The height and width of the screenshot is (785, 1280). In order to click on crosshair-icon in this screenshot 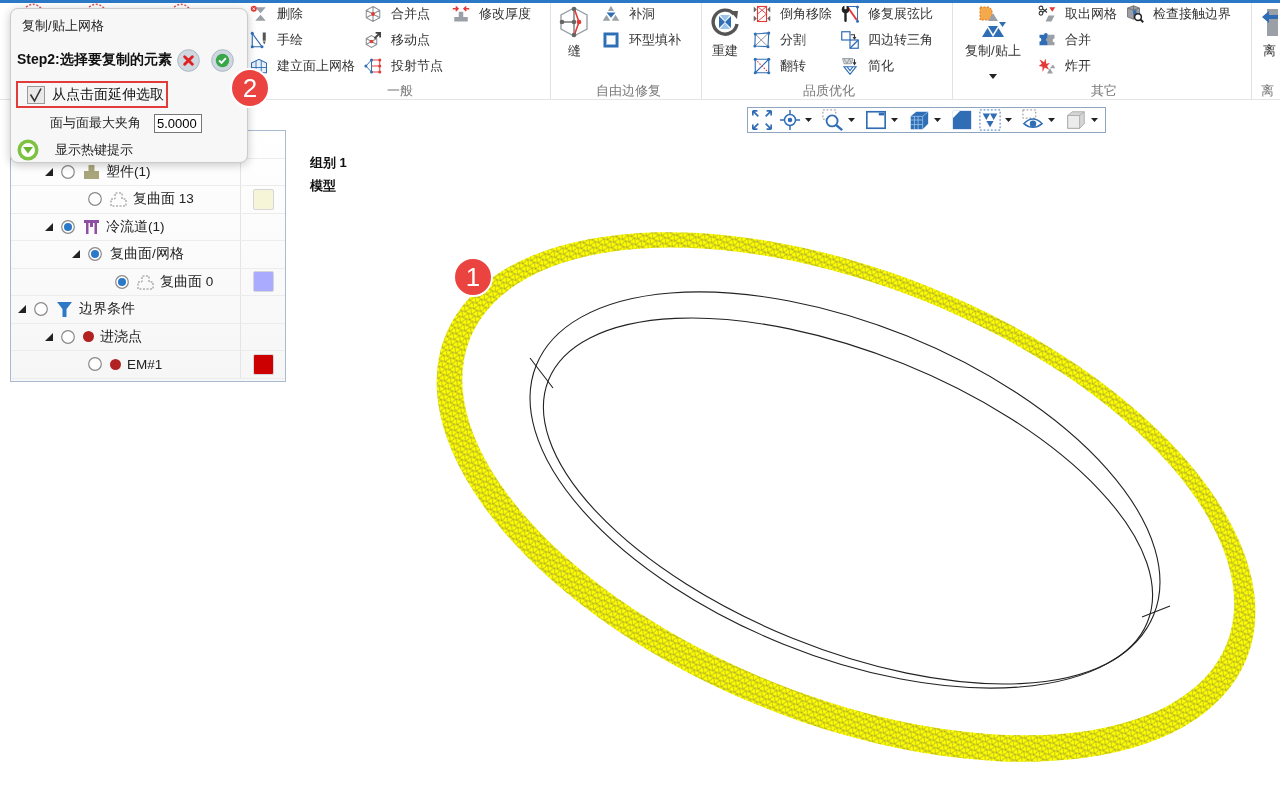, I will do `click(790, 120)`.